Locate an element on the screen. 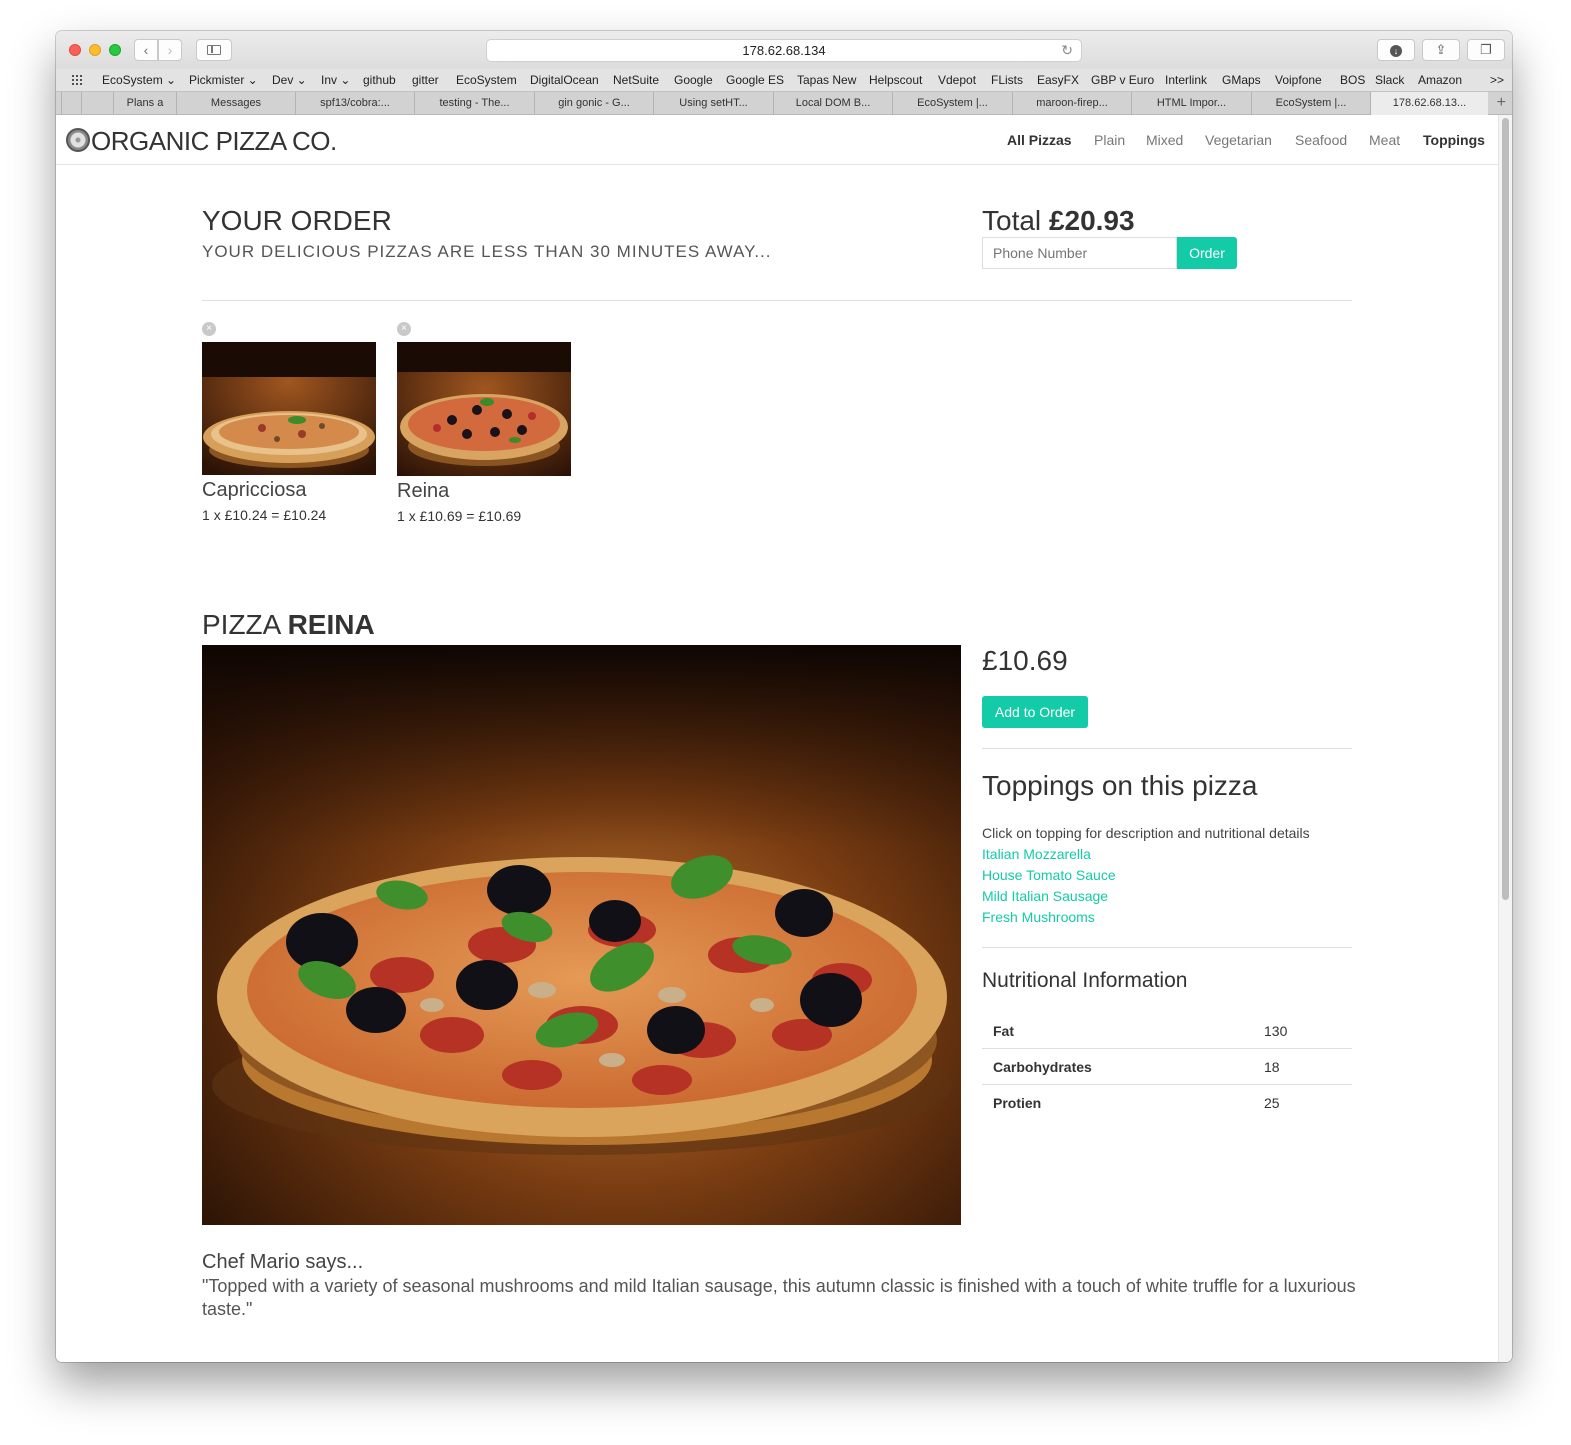 The height and width of the screenshot is (1445, 1571). topping-link: Fresh Mushrooms is located at coordinates (1038, 917).